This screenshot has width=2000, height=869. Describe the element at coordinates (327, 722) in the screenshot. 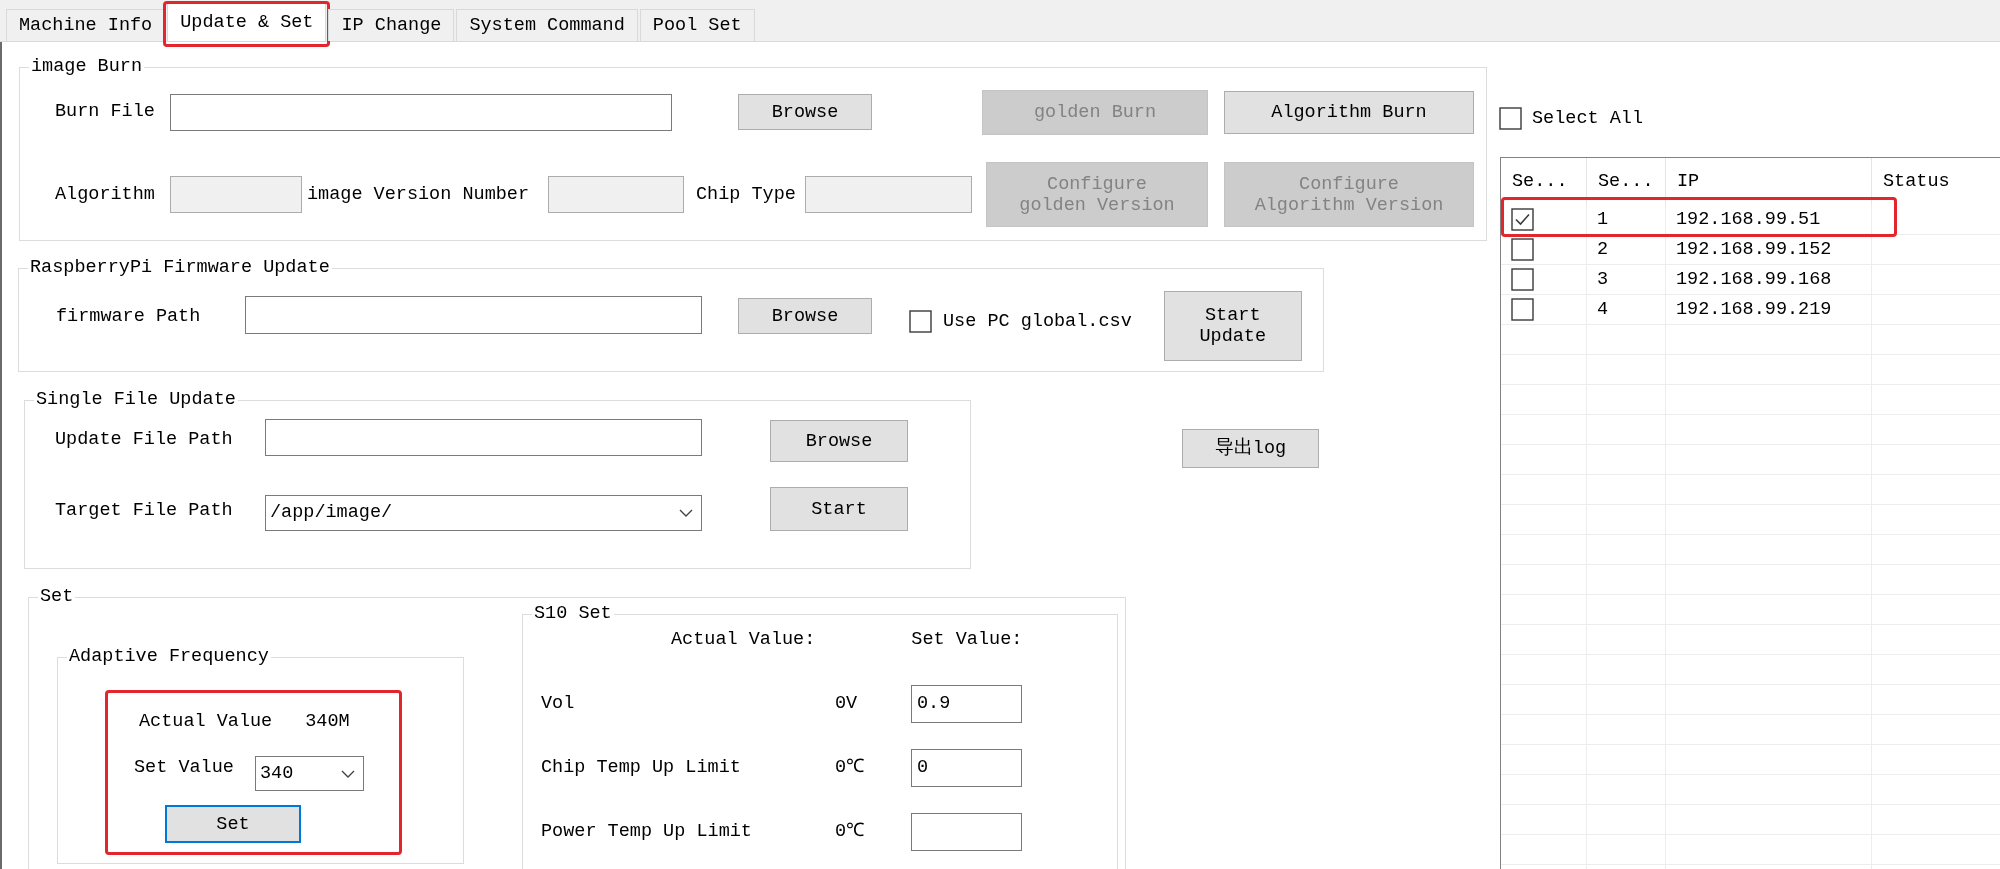

I see `value-text: 340M` at that location.